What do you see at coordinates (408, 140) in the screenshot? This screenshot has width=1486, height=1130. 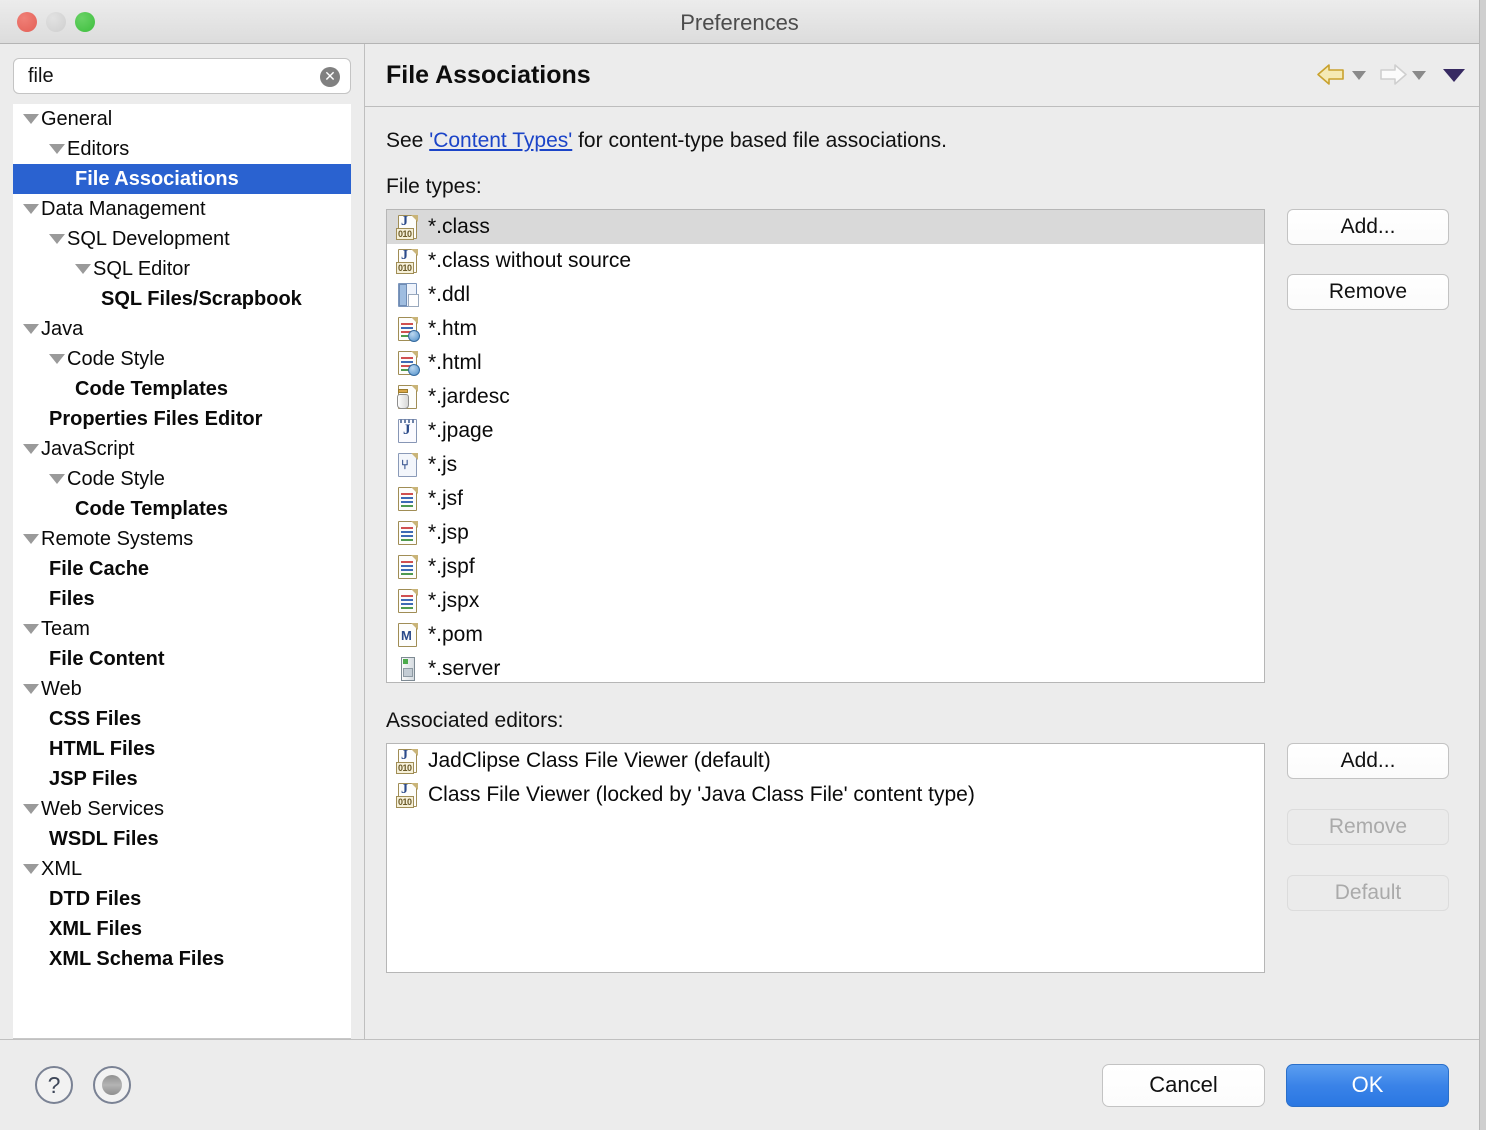 I see `see-prefix: See` at bounding box center [408, 140].